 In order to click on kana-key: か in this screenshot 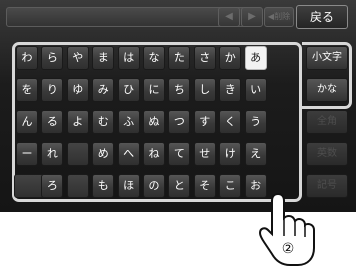, I will do `click(230, 58)`.